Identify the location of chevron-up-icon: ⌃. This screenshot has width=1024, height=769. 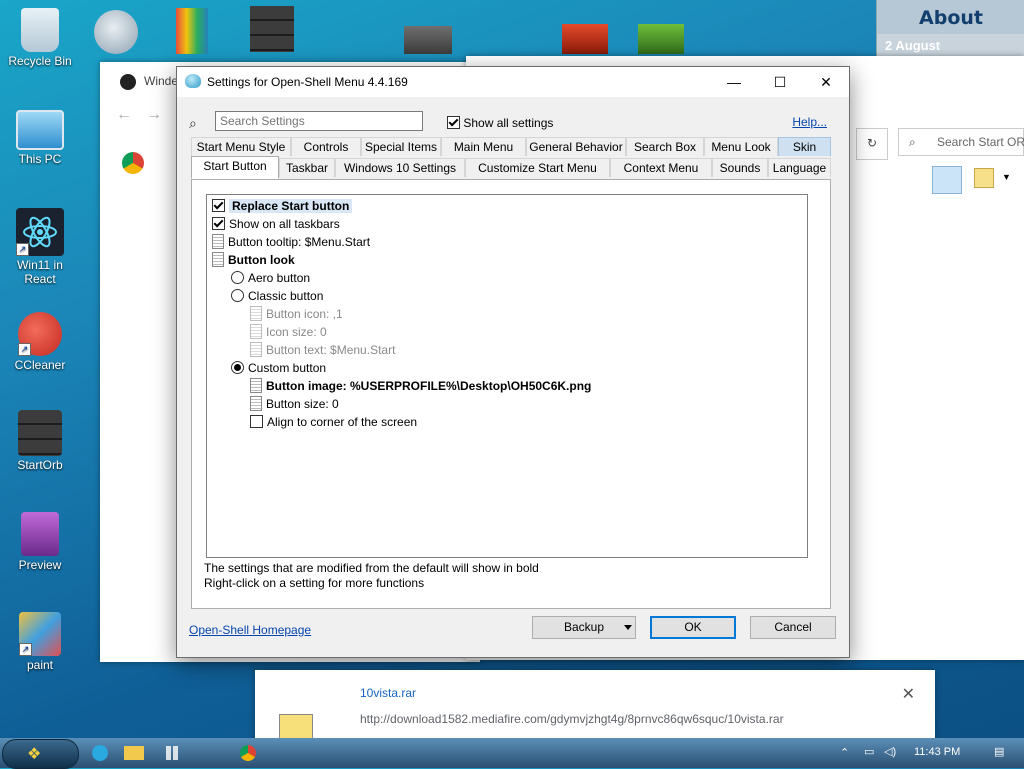
(844, 752).